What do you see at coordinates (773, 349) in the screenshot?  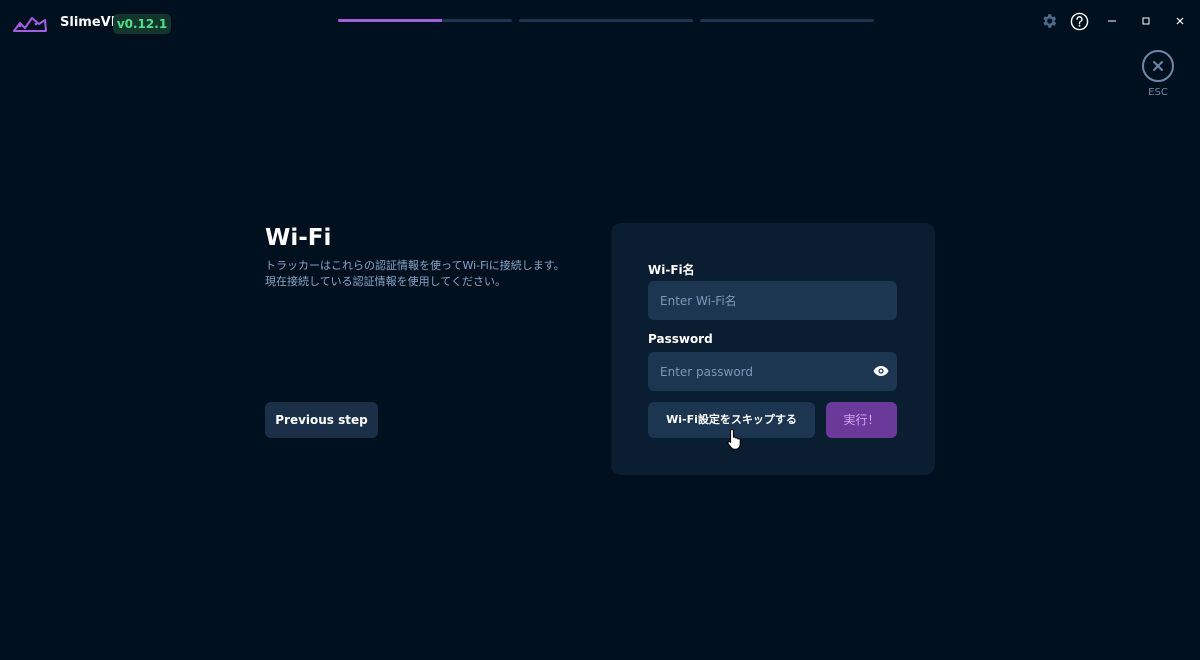 I see `wifi-form-card: Wi-Fi名 Password Wi-Fi設定をスキップする 実行！` at bounding box center [773, 349].